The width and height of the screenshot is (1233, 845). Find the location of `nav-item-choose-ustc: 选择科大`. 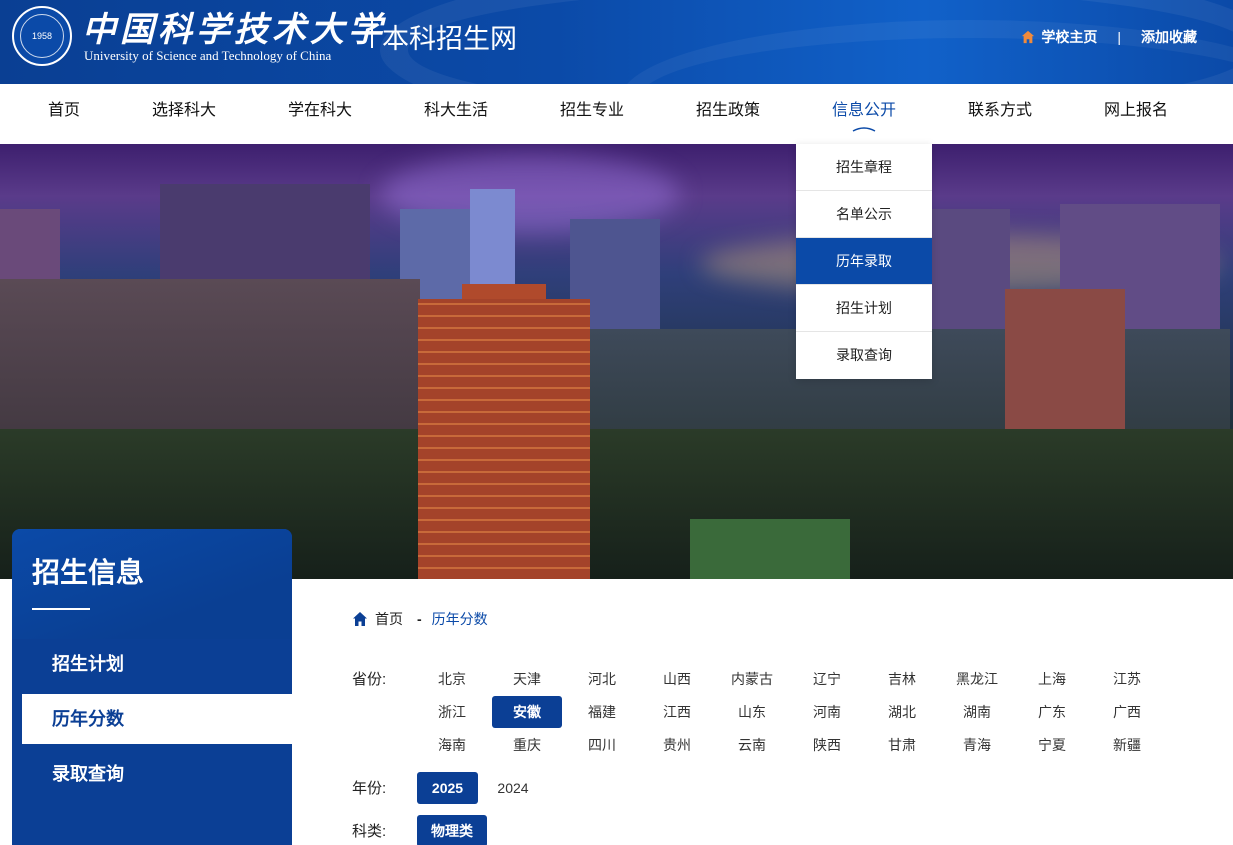

nav-item-choose-ustc: 选择科大 is located at coordinates (184, 114).